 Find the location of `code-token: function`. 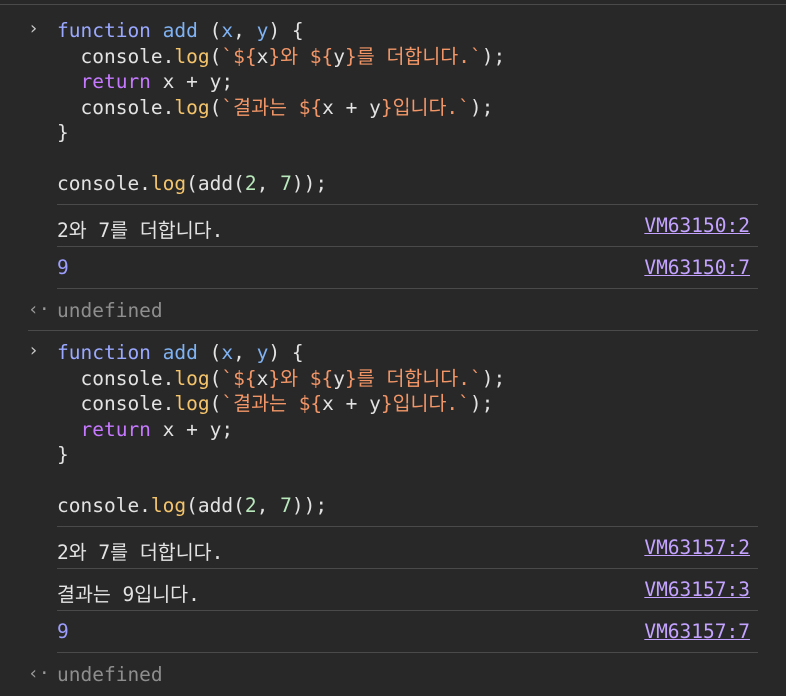

code-token: function is located at coordinates (104, 30).